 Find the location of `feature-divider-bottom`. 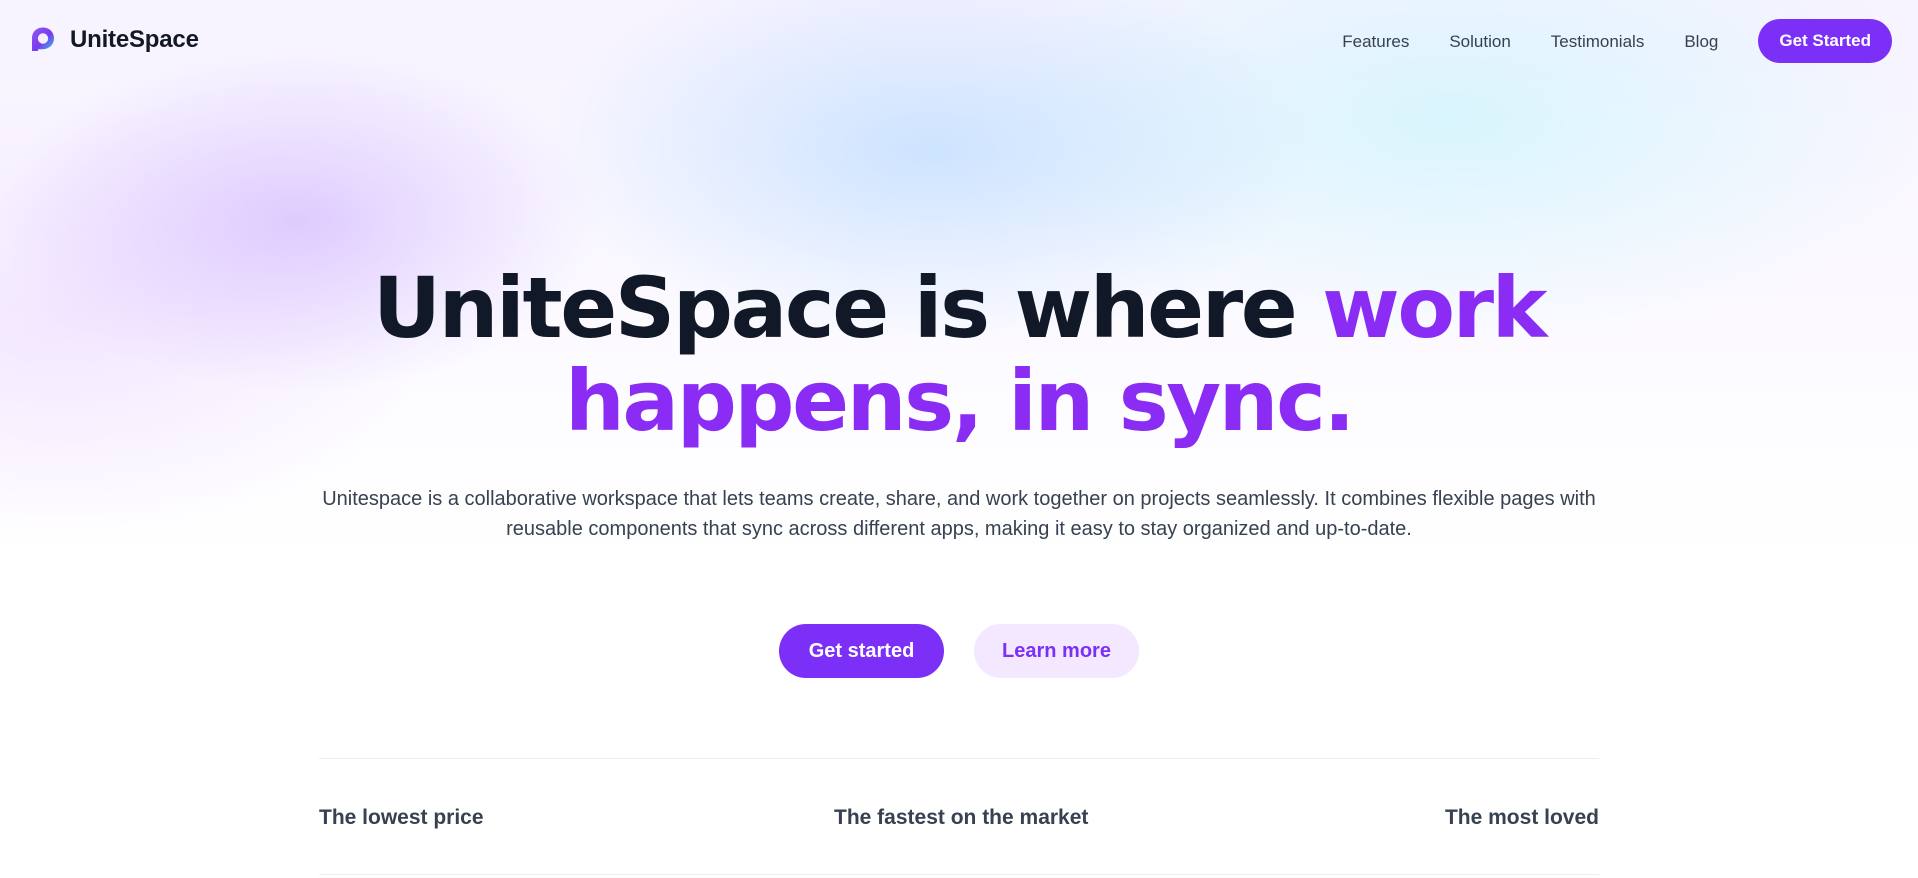

feature-divider-bottom is located at coordinates (959, 874).